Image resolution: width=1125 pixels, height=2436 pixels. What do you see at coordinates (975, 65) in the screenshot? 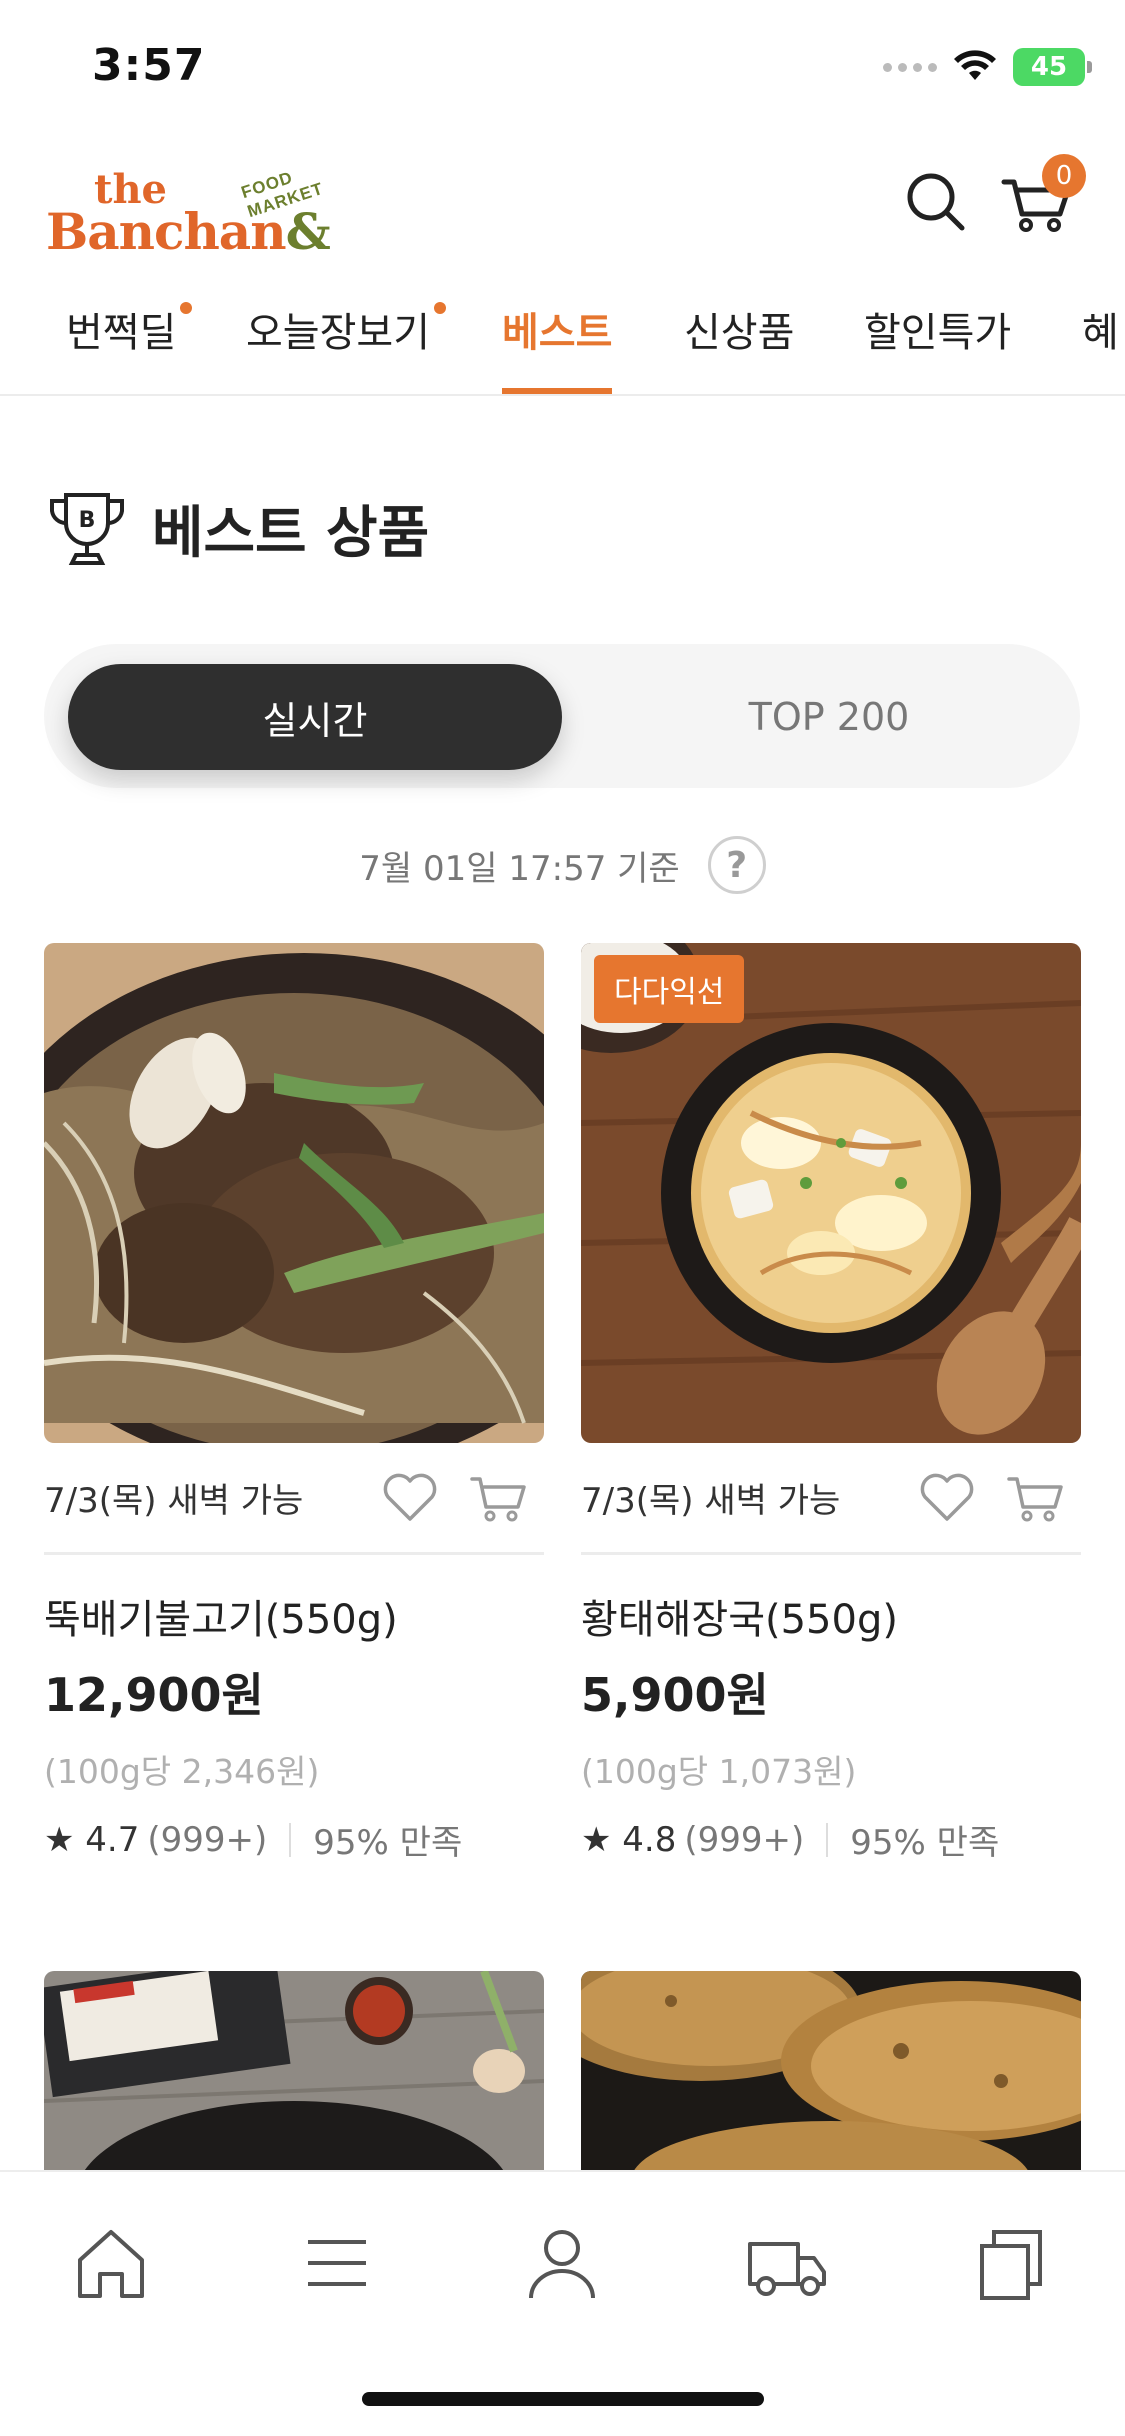
I see `wifi-icon` at bounding box center [975, 65].